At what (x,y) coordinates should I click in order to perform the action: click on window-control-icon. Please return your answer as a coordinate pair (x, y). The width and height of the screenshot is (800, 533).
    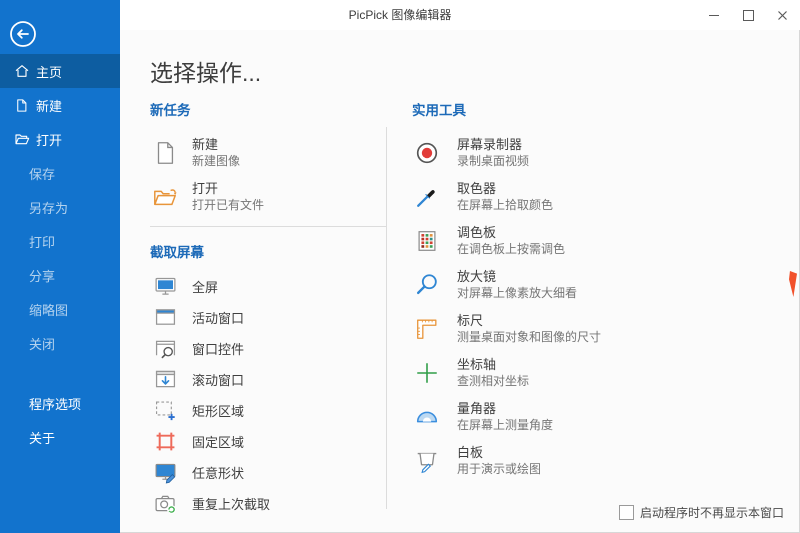
    Looking at the image, I should click on (165, 349).